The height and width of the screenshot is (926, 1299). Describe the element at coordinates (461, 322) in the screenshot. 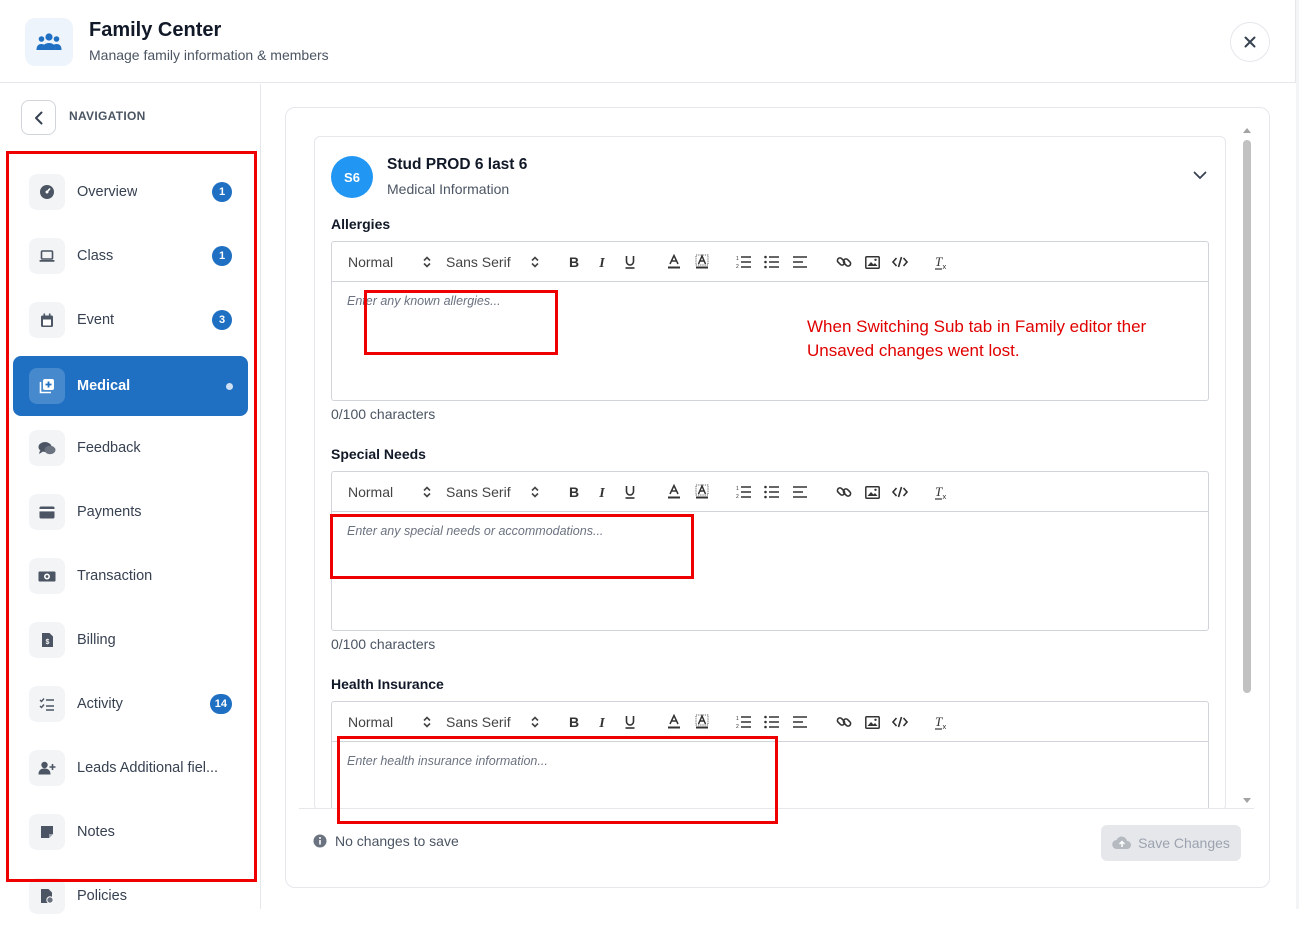

I see `annotation-box-allergies` at that location.